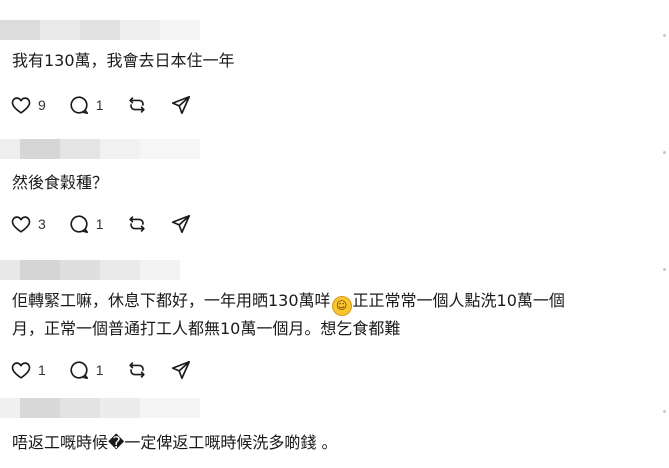 The width and height of the screenshot is (669, 468). I want to click on comment-text-part: 月，正常一個普通打工人都無10萬一個月。想乞食都難, so click(206, 328).